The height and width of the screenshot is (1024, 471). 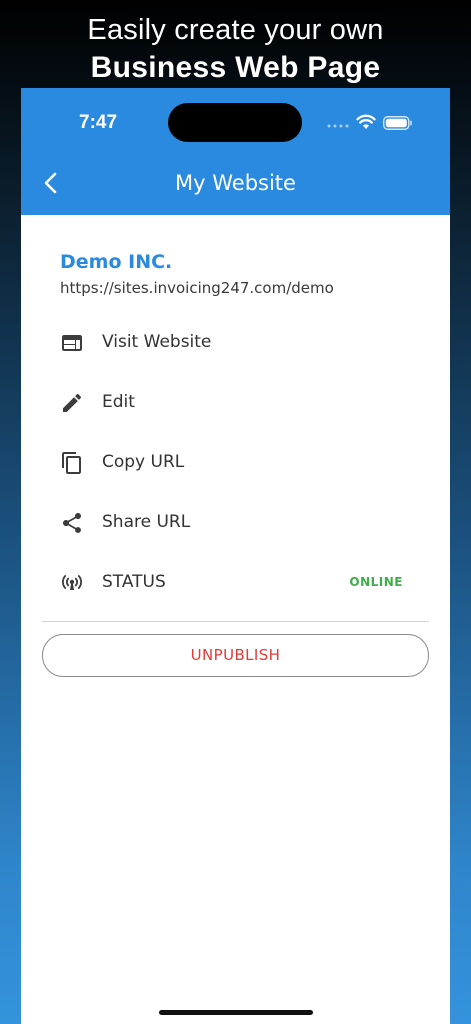 What do you see at coordinates (376, 582) in the screenshot?
I see `status-badge: ONLINE` at bounding box center [376, 582].